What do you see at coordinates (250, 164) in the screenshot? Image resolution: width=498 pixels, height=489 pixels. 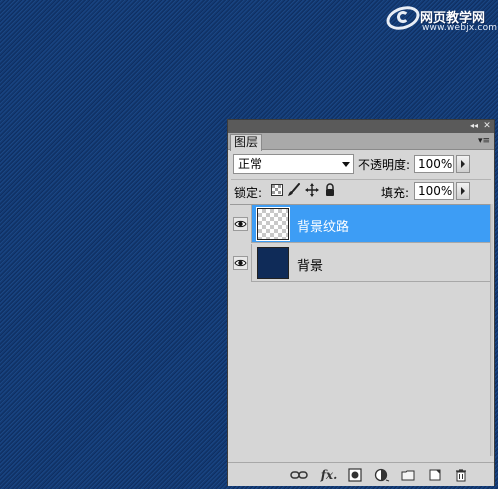 I see `blend-mode-value: 正常` at bounding box center [250, 164].